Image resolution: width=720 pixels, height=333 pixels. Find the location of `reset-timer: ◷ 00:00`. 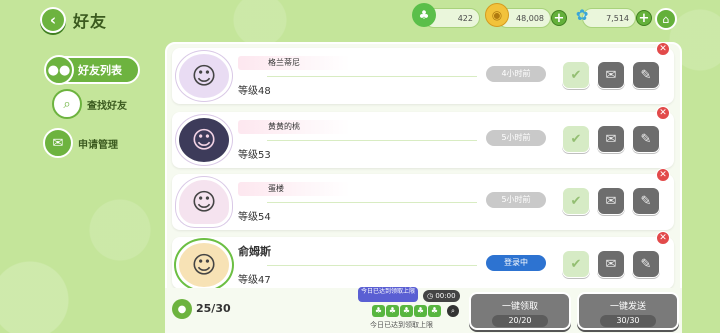

reset-timer: ◷ 00:00 is located at coordinates (441, 296).